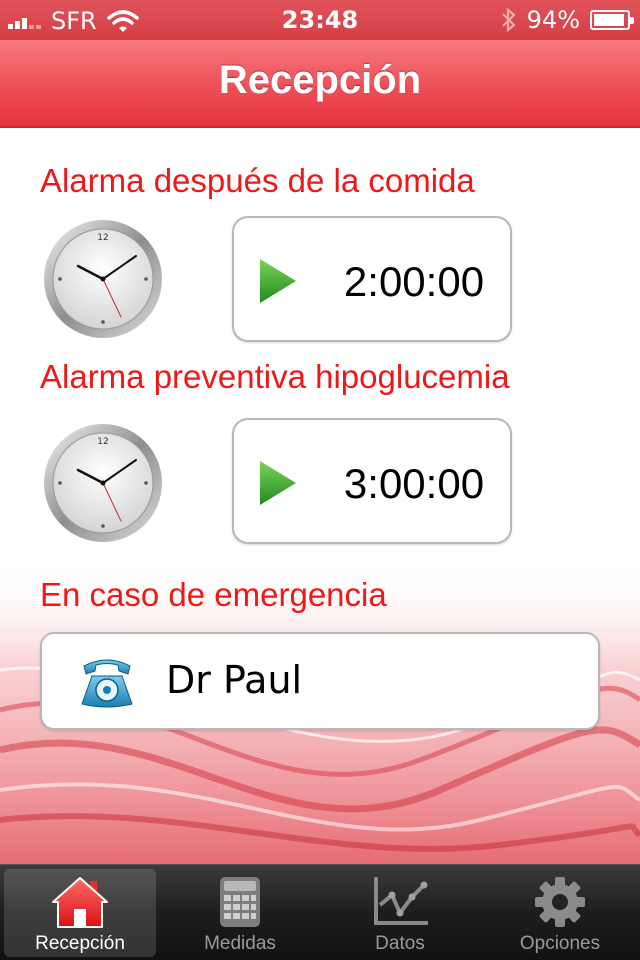 The height and width of the screenshot is (960, 640). What do you see at coordinates (320, 912) in the screenshot?
I see `tab-bar: Recepción Medidas Datos Opciones` at bounding box center [320, 912].